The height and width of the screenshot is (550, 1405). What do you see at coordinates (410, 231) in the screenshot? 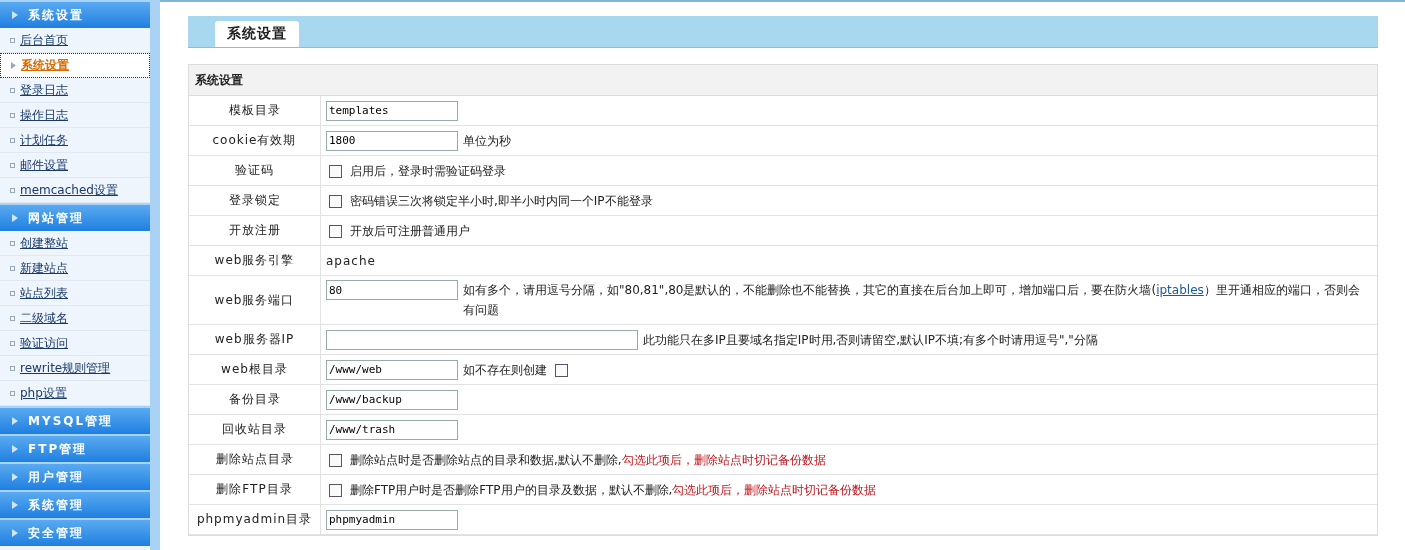
I see `field-note: 开放后可注册普通用户` at bounding box center [410, 231].